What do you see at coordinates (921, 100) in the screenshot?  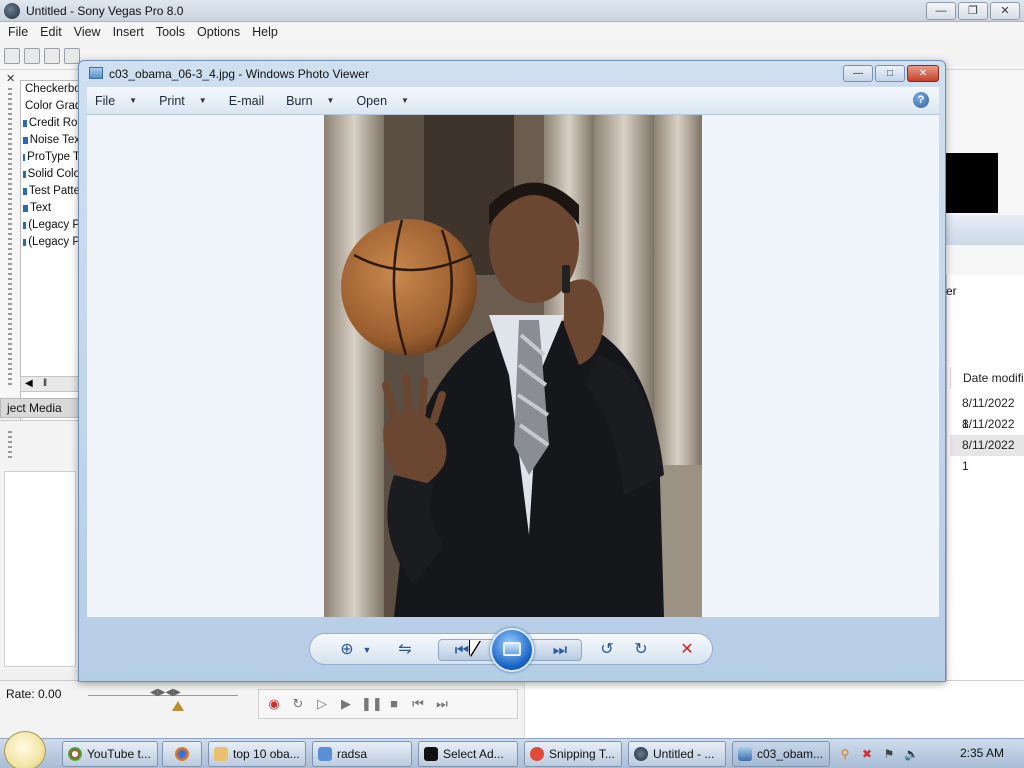 I see `help-icon: ?` at bounding box center [921, 100].